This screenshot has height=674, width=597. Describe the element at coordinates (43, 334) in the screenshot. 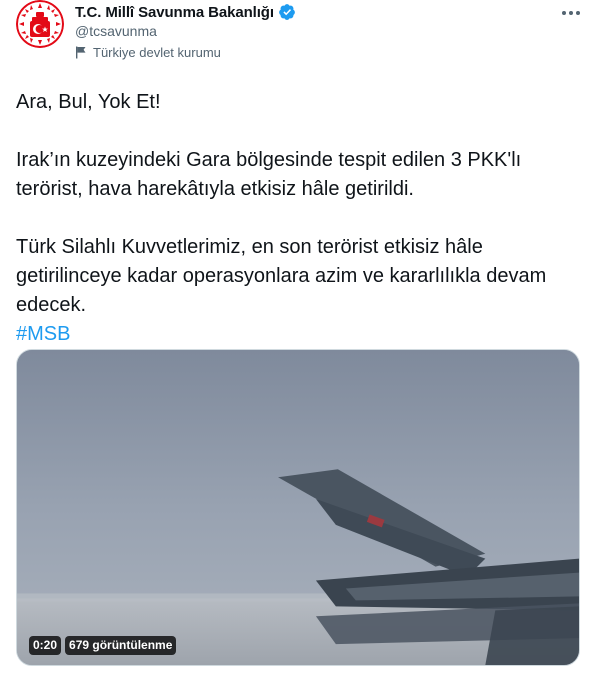

I see `hashtag-link: #MSB` at that location.